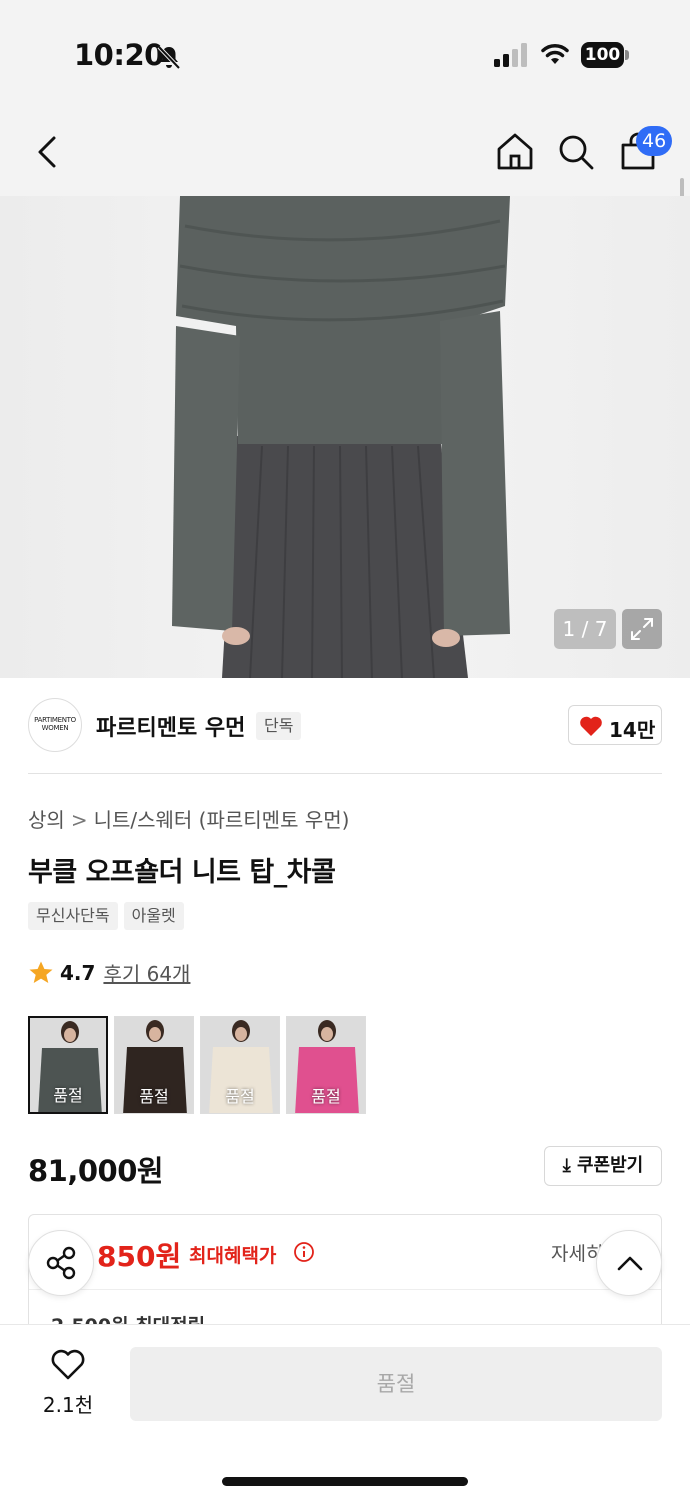 This screenshot has width=690, height=1500. What do you see at coordinates (345, 1481) in the screenshot?
I see `home-indicator` at bounding box center [345, 1481].